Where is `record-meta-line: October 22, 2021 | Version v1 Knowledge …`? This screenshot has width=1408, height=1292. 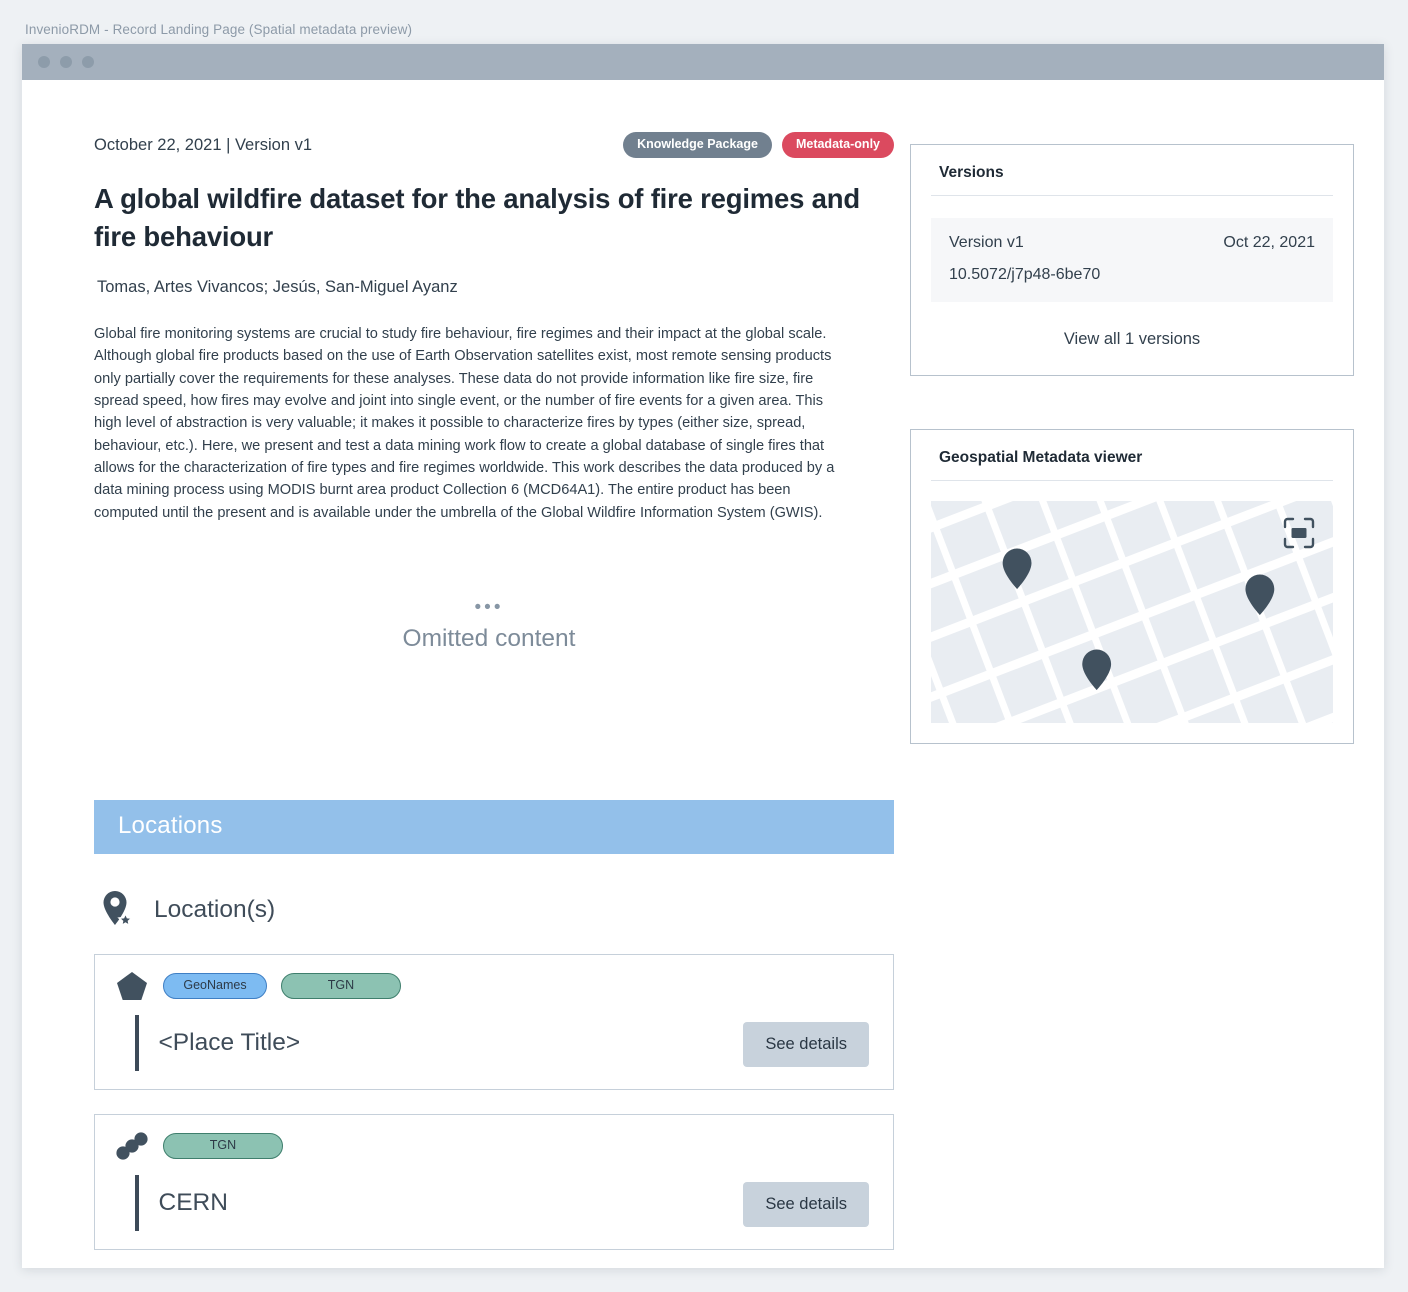
record-meta-line: October 22, 2021 | Version v1 Knowledge … is located at coordinates (494, 145).